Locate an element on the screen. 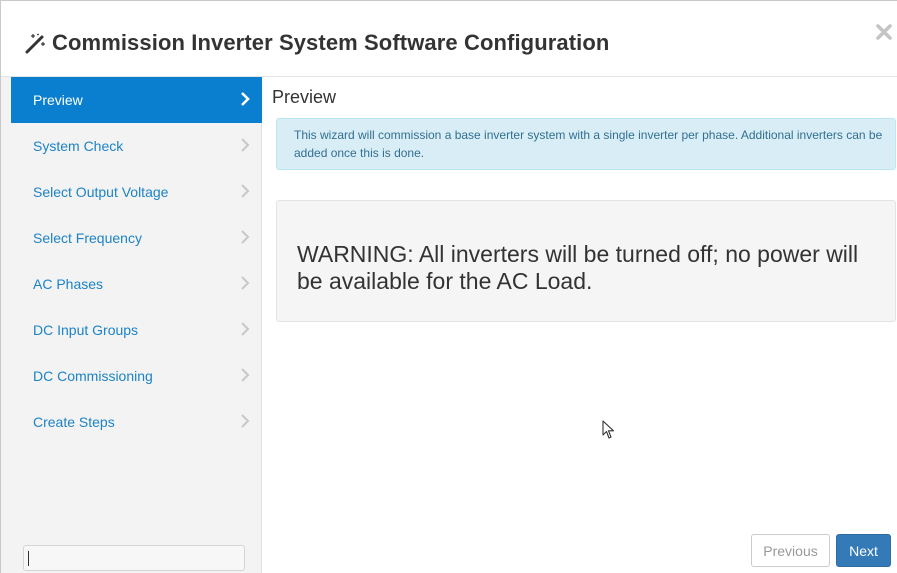  step-label: System Check is located at coordinates (78, 146).